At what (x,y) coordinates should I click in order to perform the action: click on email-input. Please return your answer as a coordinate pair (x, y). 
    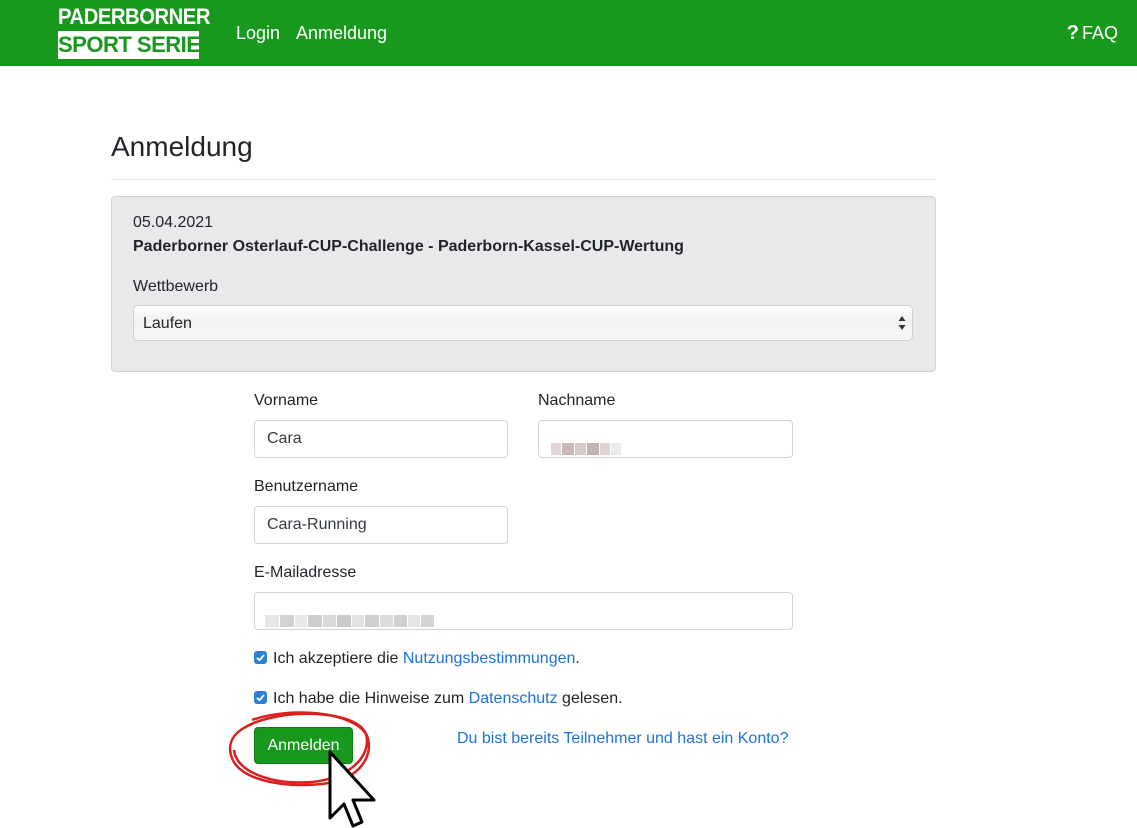
    Looking at the image, I should click on (523, 611).